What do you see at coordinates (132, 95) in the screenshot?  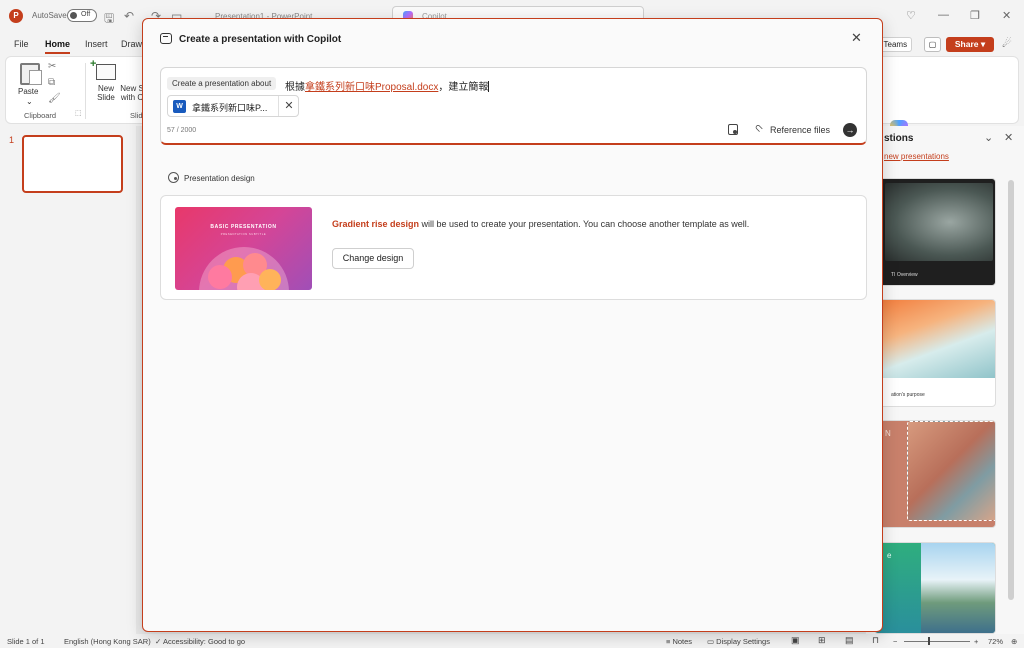 I see `new-slide-copilot-label: New S with C` at bounding box center [132, 95].